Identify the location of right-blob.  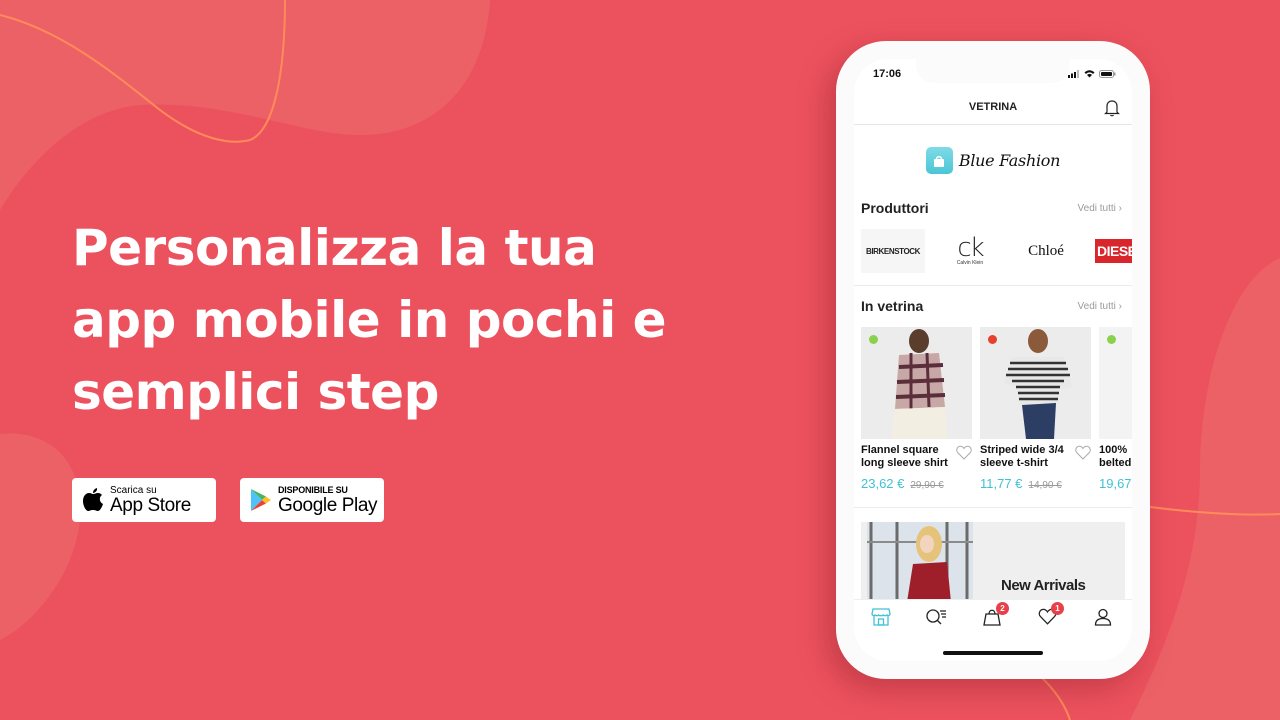
(1205, 489).